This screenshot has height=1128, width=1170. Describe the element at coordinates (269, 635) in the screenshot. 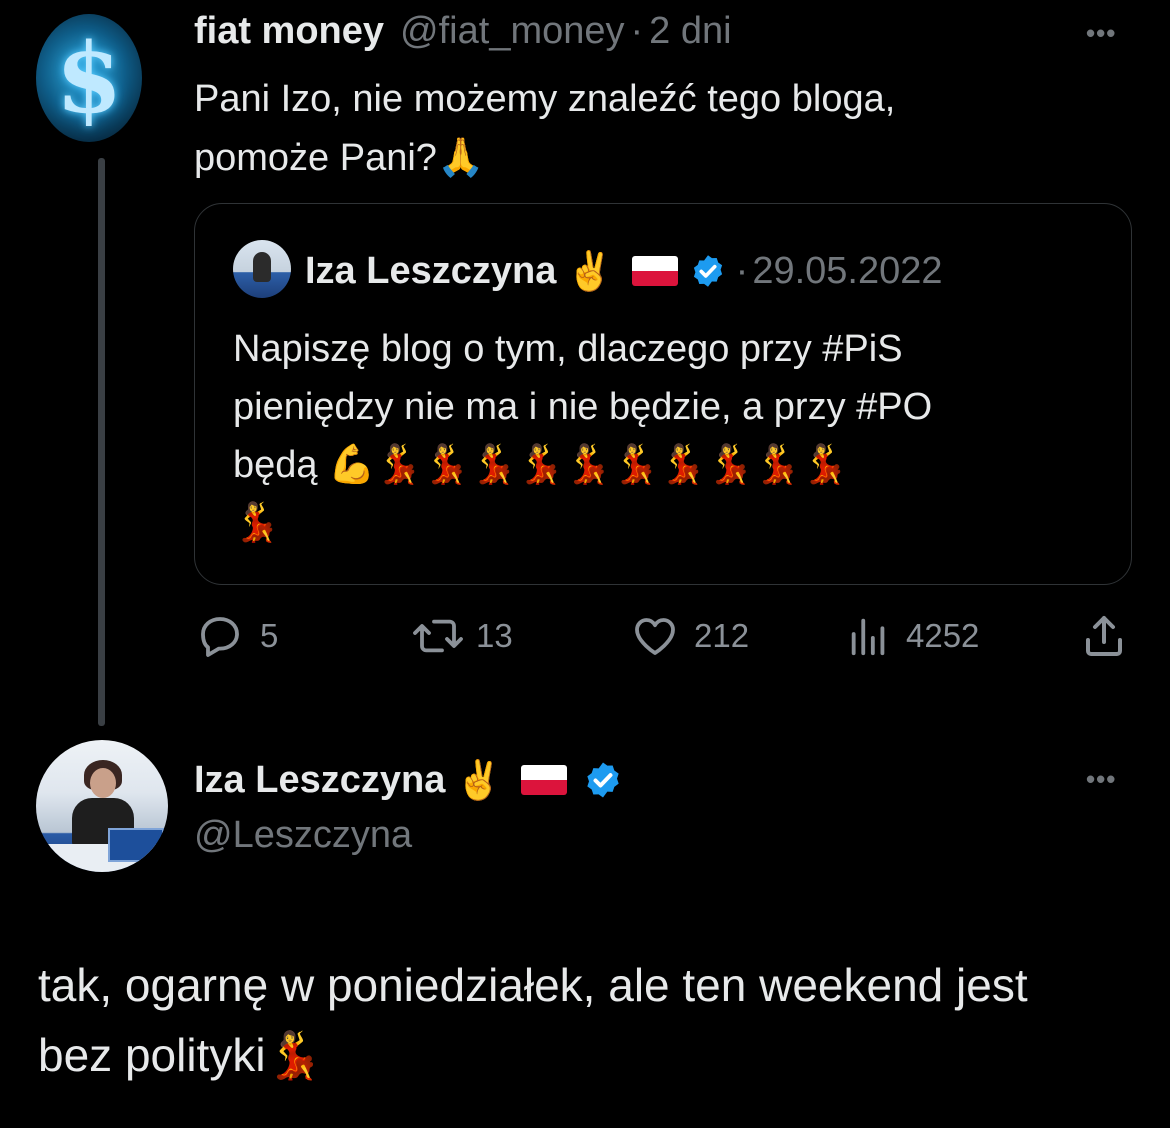

I see `reply-count: 5` at that location.